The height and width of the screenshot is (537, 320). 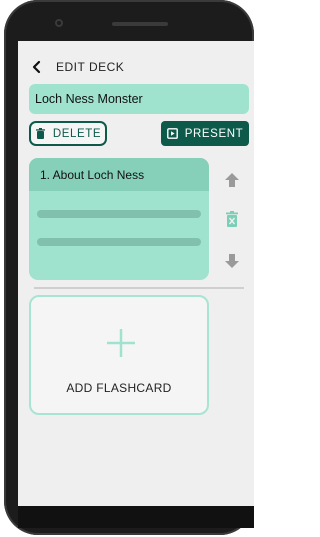 What do you see at coordinates (232, 261) in the screenshot?
I see `arrow-down-icon` at bounding box center [232, 261].